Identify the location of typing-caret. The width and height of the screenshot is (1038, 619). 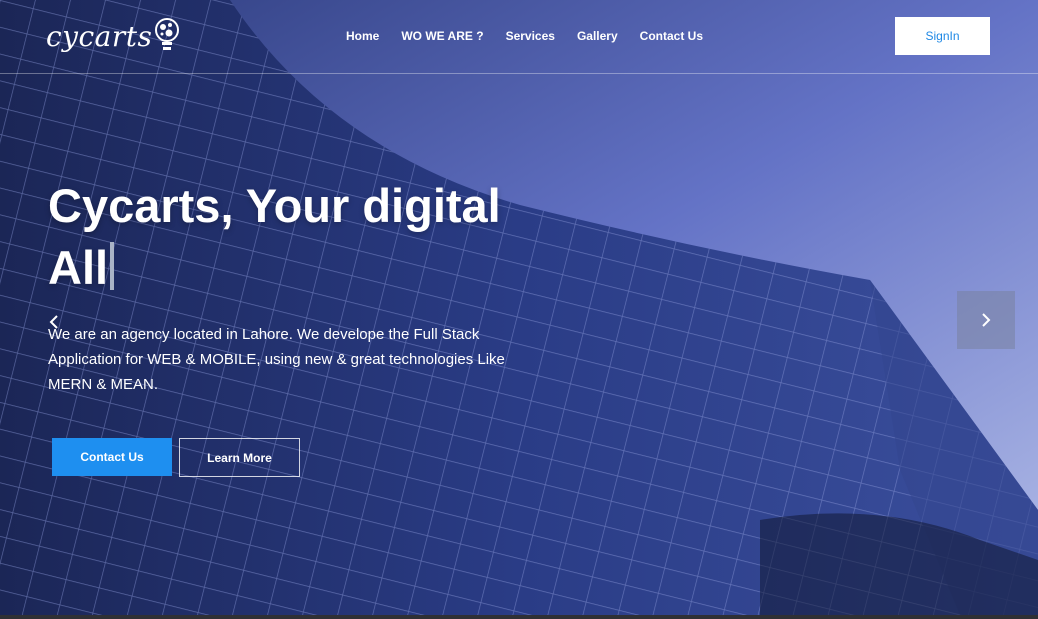
(112, 266).